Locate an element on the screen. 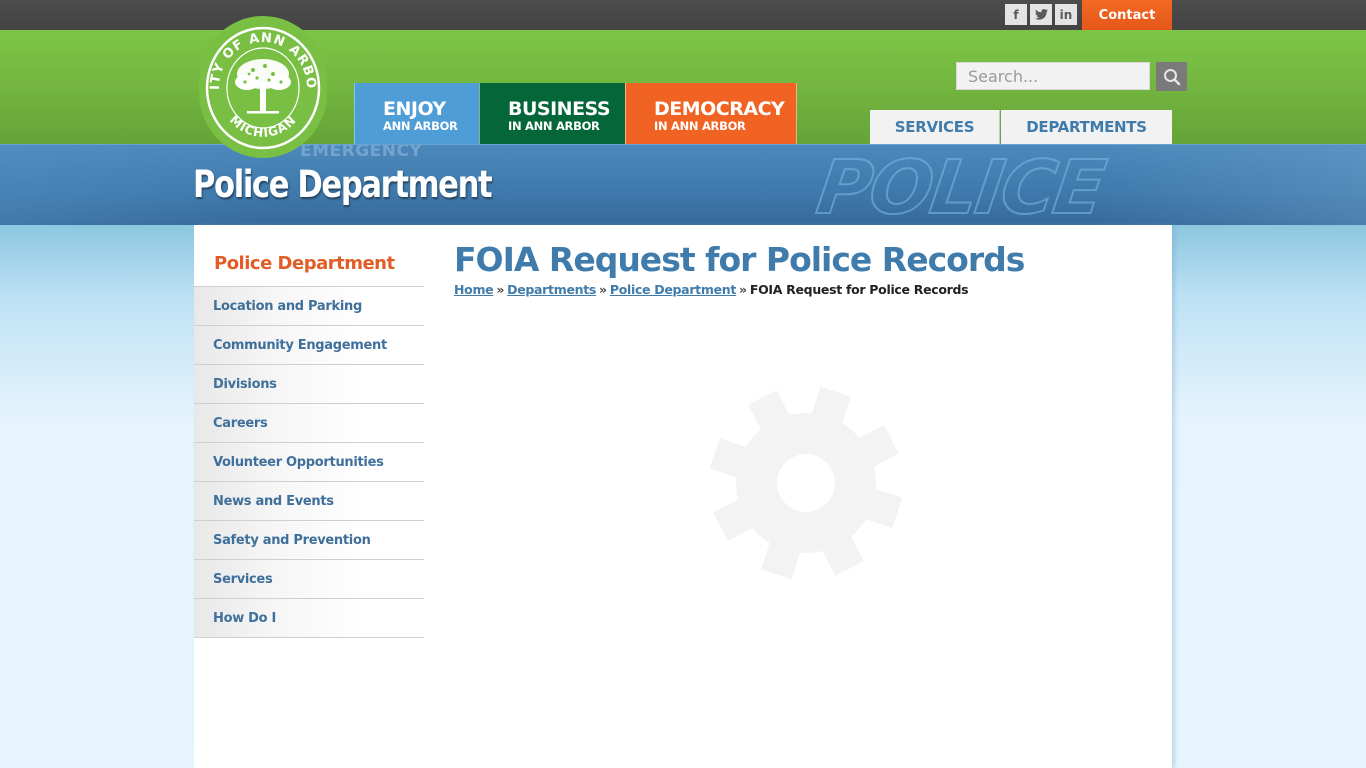  sidebar-heading: Police Department is located at coordinates (304, 263).